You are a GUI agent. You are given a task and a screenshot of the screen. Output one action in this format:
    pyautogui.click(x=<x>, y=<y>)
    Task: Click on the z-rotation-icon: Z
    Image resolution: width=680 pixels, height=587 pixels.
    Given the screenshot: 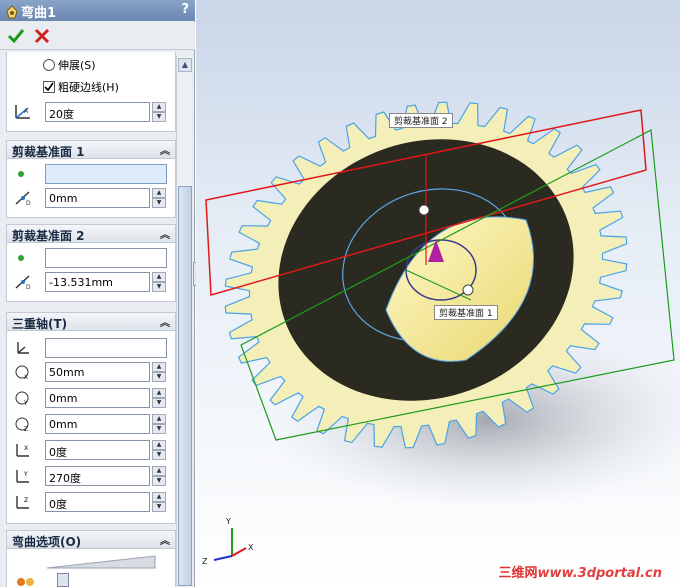 What is the action you would take?
    pyautogui.click(x=22, y=502)
    